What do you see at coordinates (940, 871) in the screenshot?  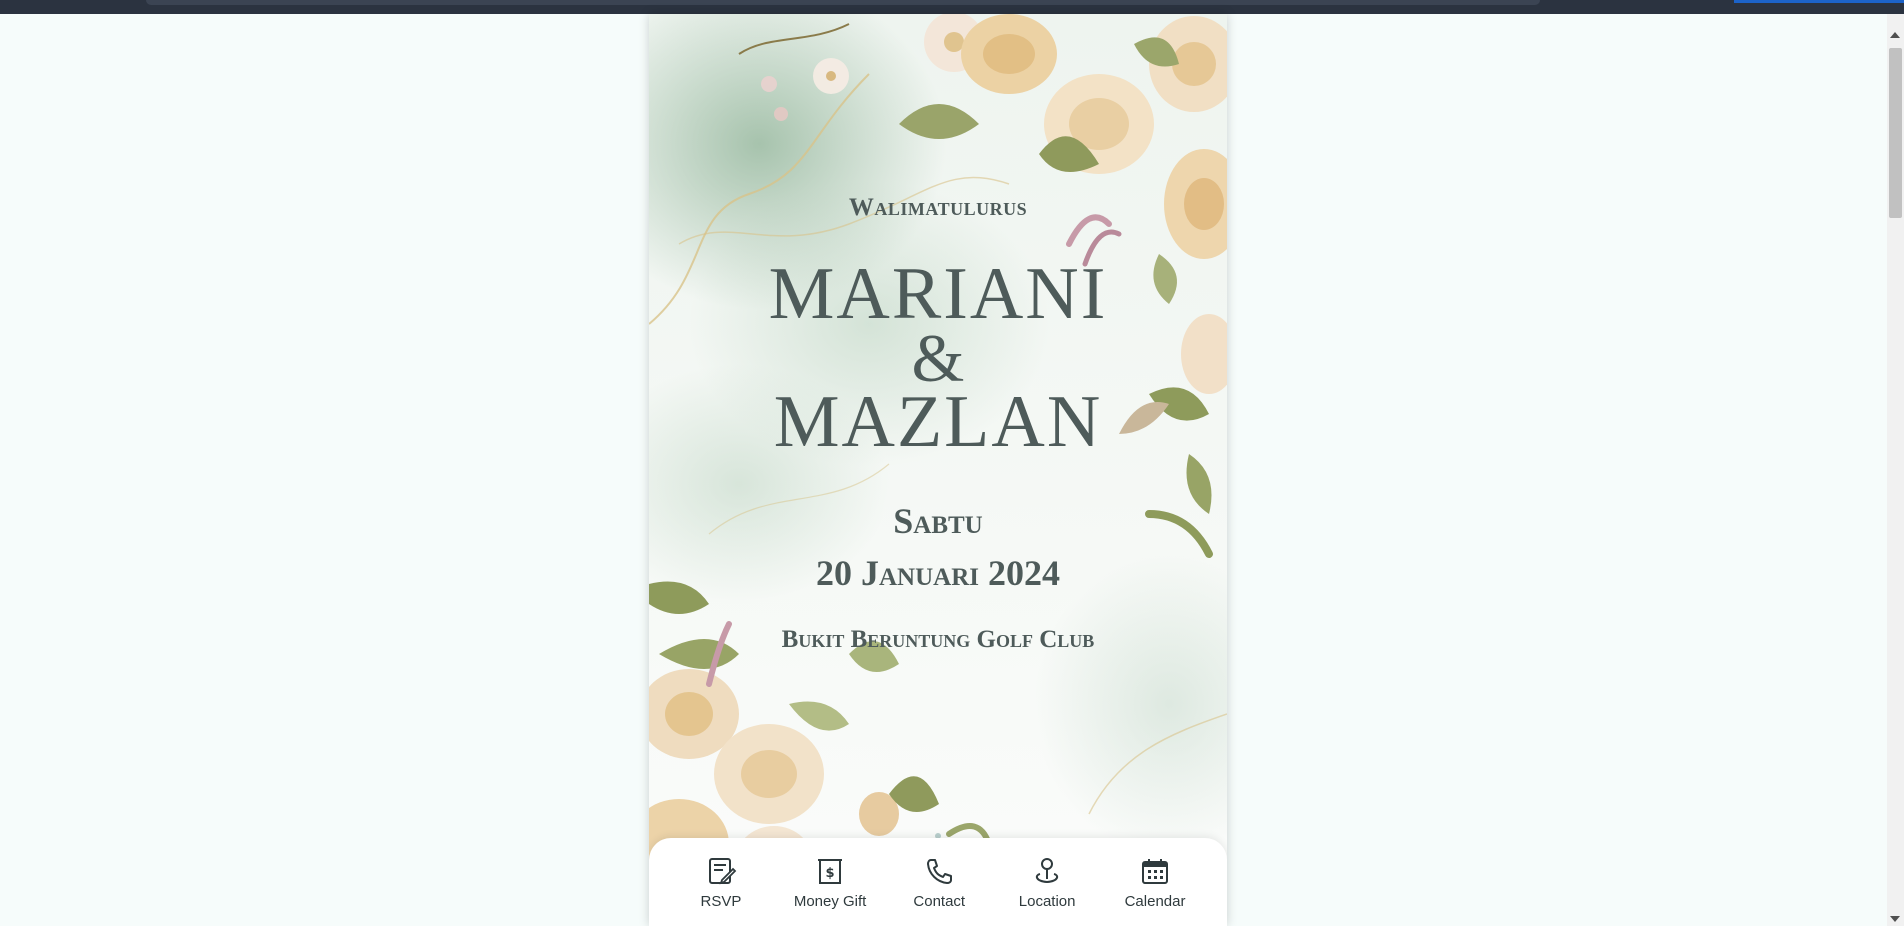 I see `phone-icon` at bounding box center [940, 871].